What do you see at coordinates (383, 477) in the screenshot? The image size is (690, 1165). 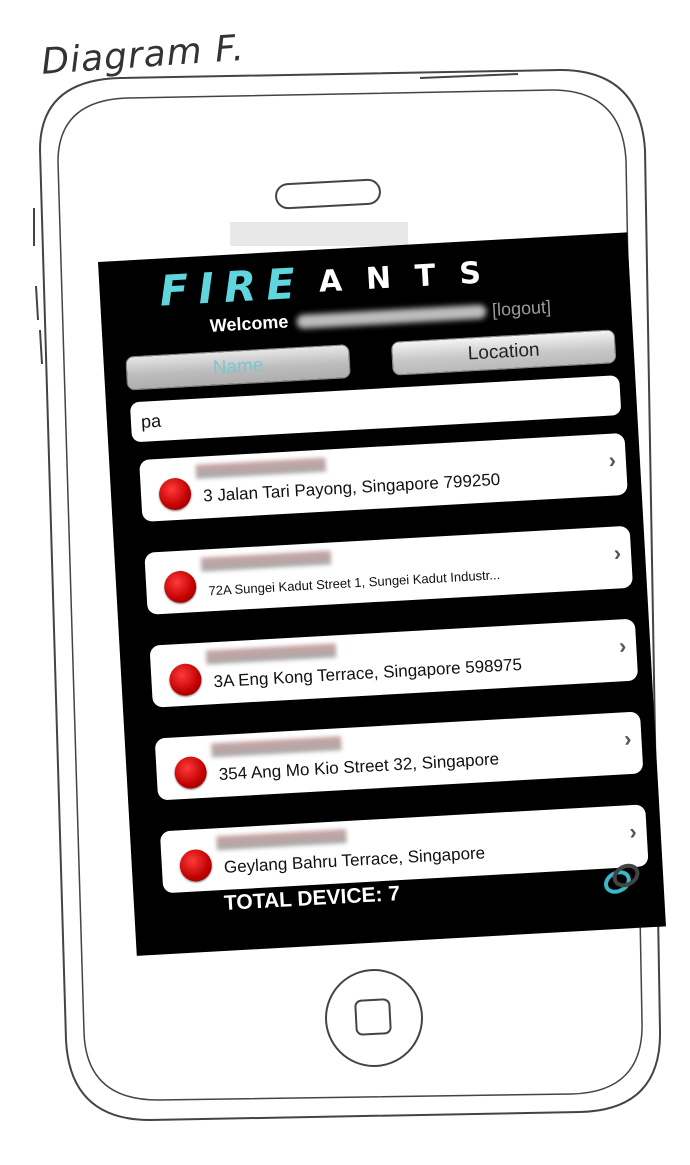 I see `device-row: 3 Jalan Tari Payong, Singapore 799250 ›` at bounding box center [383, 477].